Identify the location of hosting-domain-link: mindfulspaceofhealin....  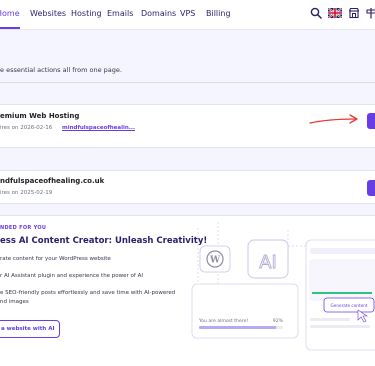
(98, 128).